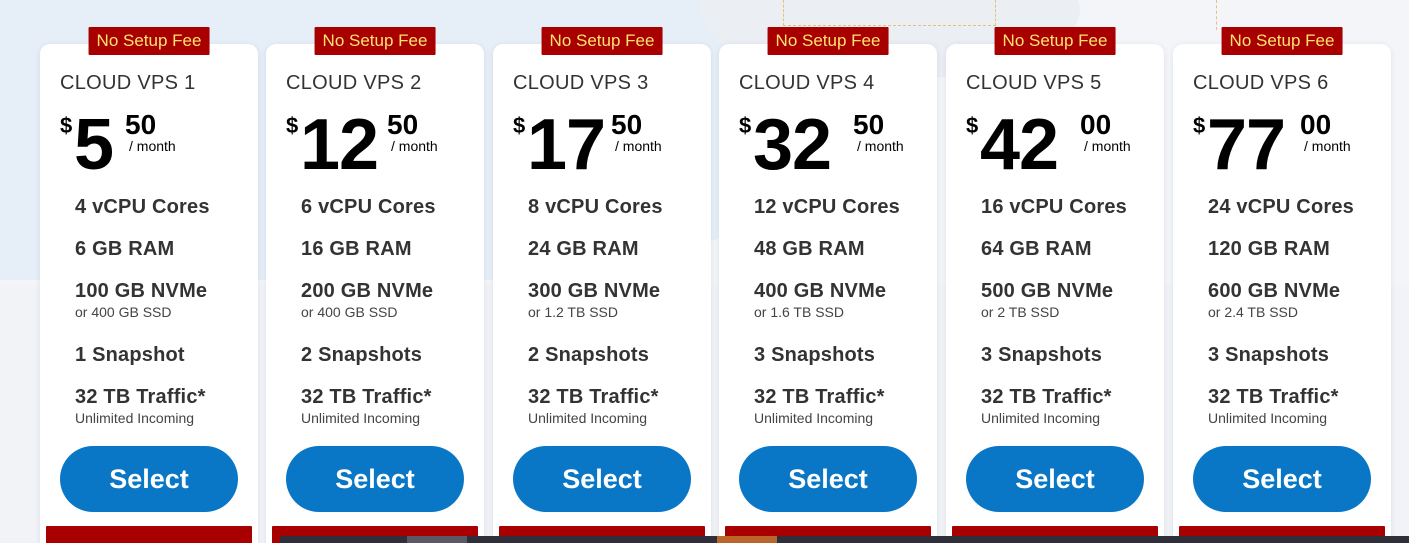  Describe the element at coordinates (595, 207) in the screenshot. I see `feature-cpu: 8 vCPU Cores` at that location.